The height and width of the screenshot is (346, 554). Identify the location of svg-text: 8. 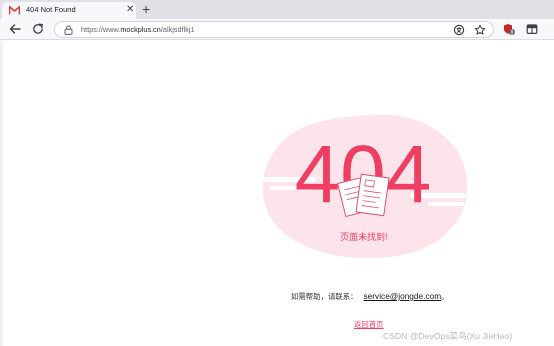
(512, 32).